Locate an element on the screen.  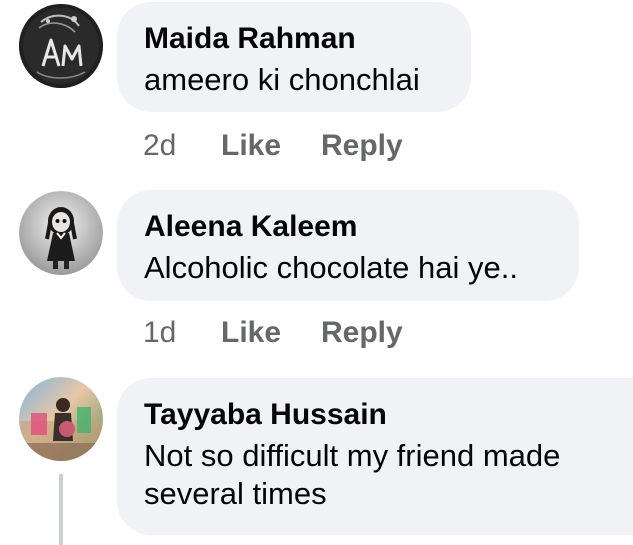
comment-actions: 1d Like Reply is located at coordinates (273, 333).